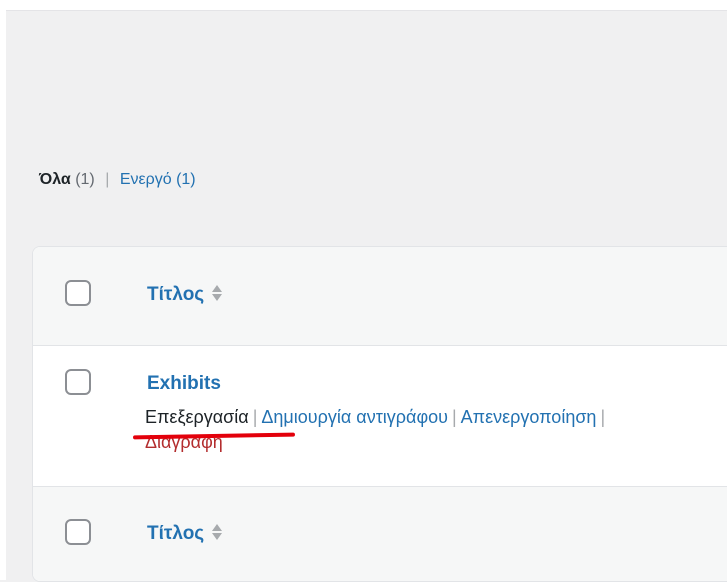 This screenshot has height=582, width=727. Describe the element at coordinates (85, 179) in the screenshot. I see `filter-all-count: (1)` at that location.